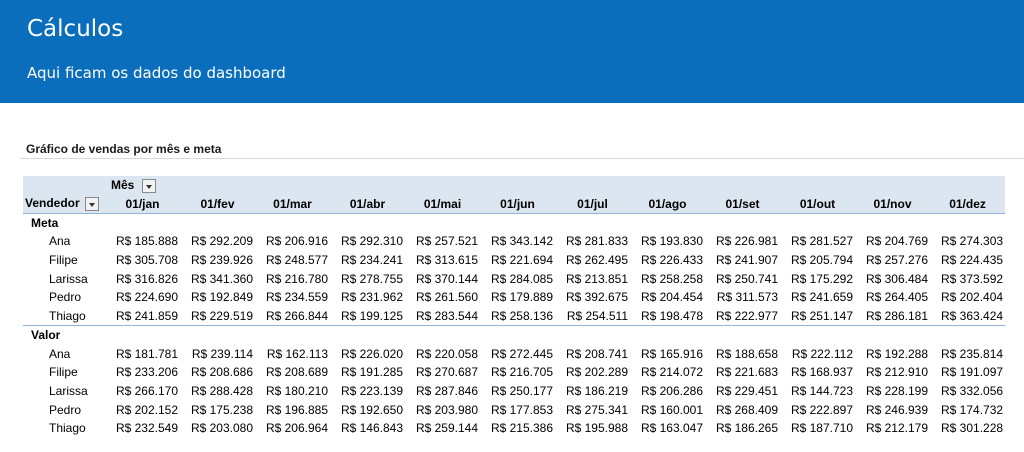 The height and width of the screenshot is (452, 1024). I want to click on value-cell: R$ 163.047, so click(667, 428).